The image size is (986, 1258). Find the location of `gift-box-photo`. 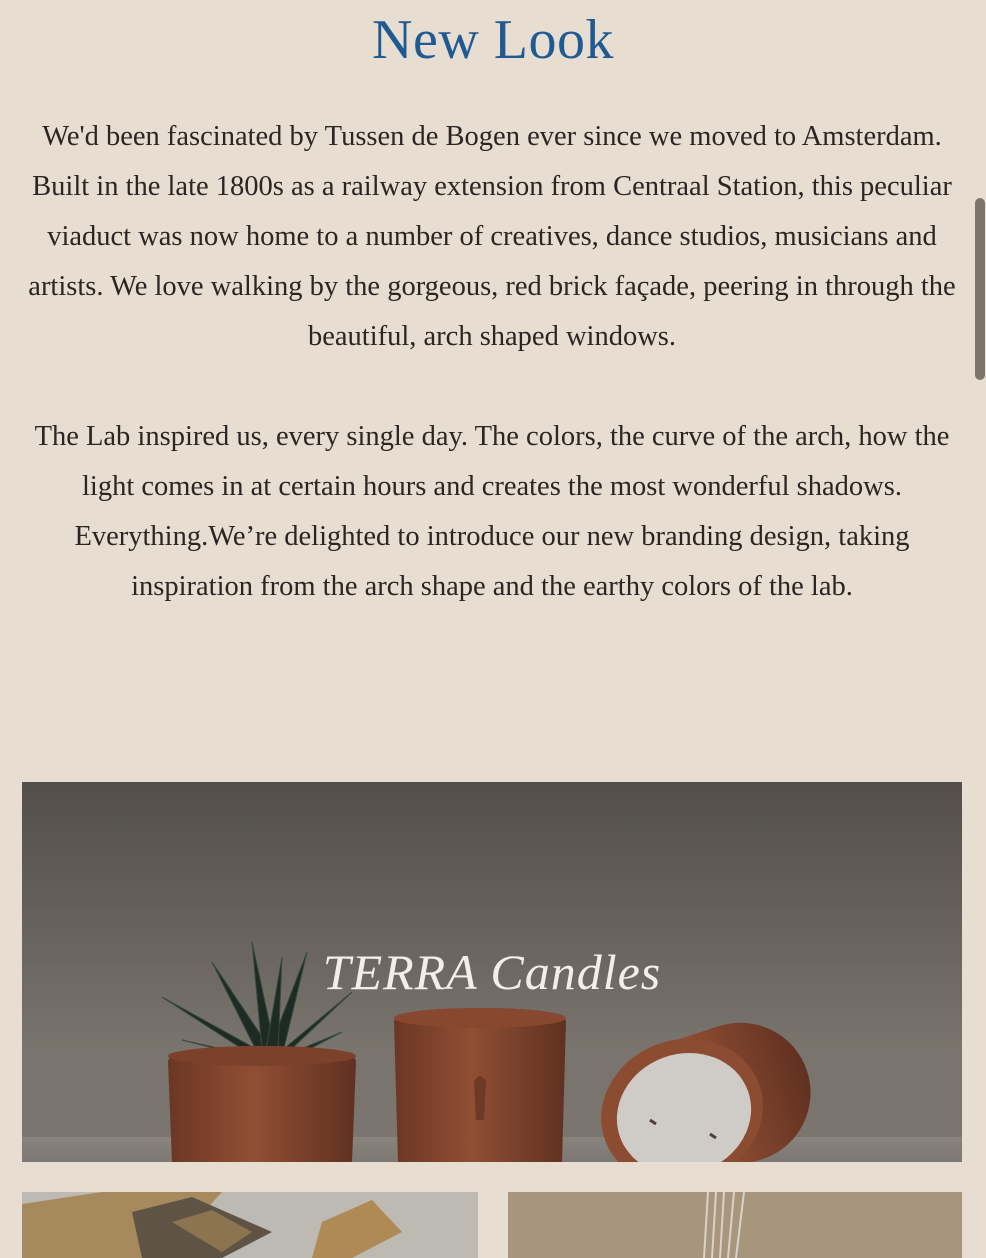

gift-box-photo is located at coordinates (250, 1225).